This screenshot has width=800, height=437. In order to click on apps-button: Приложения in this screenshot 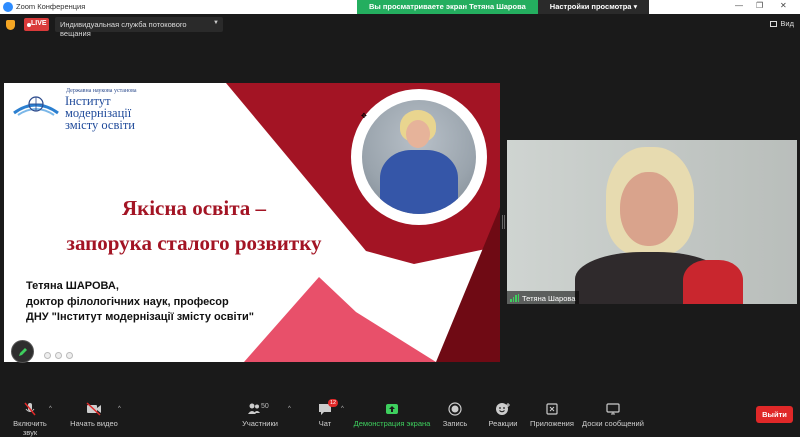, I will do `click(552, 415)`.